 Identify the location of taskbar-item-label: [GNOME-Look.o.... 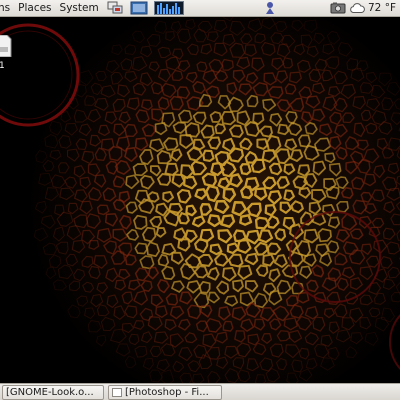
(50, 392).